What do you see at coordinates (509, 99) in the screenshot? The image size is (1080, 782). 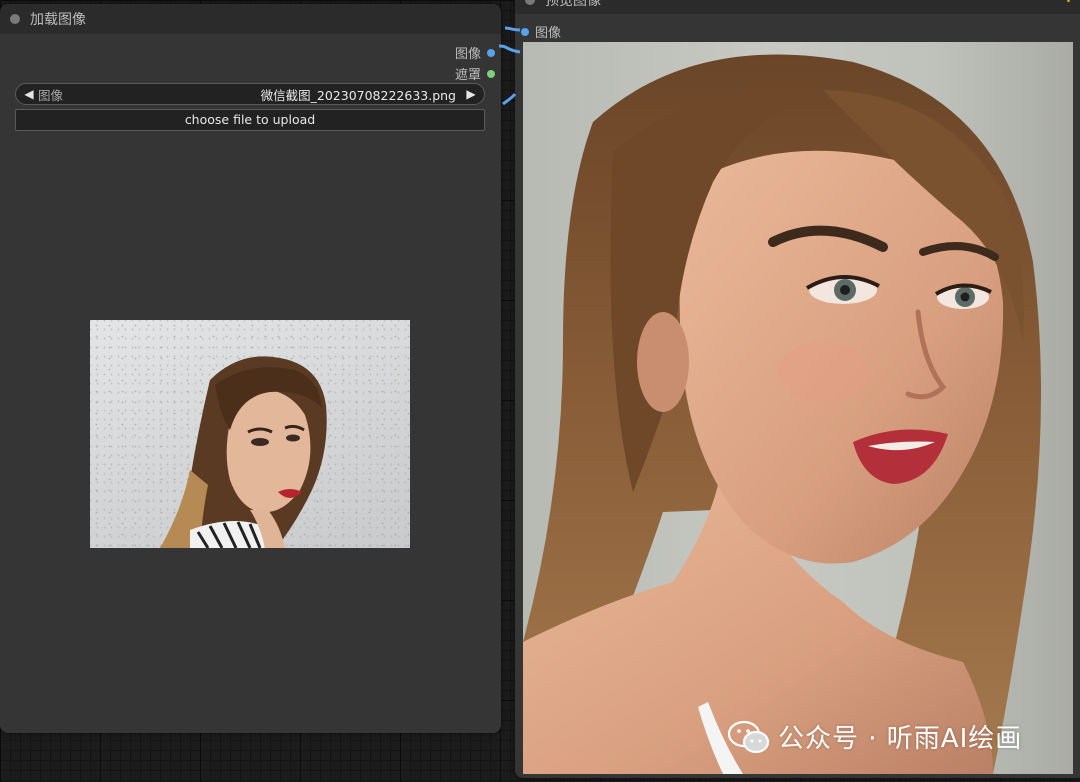 I see `link-partial` at bounding box center [509, 99].